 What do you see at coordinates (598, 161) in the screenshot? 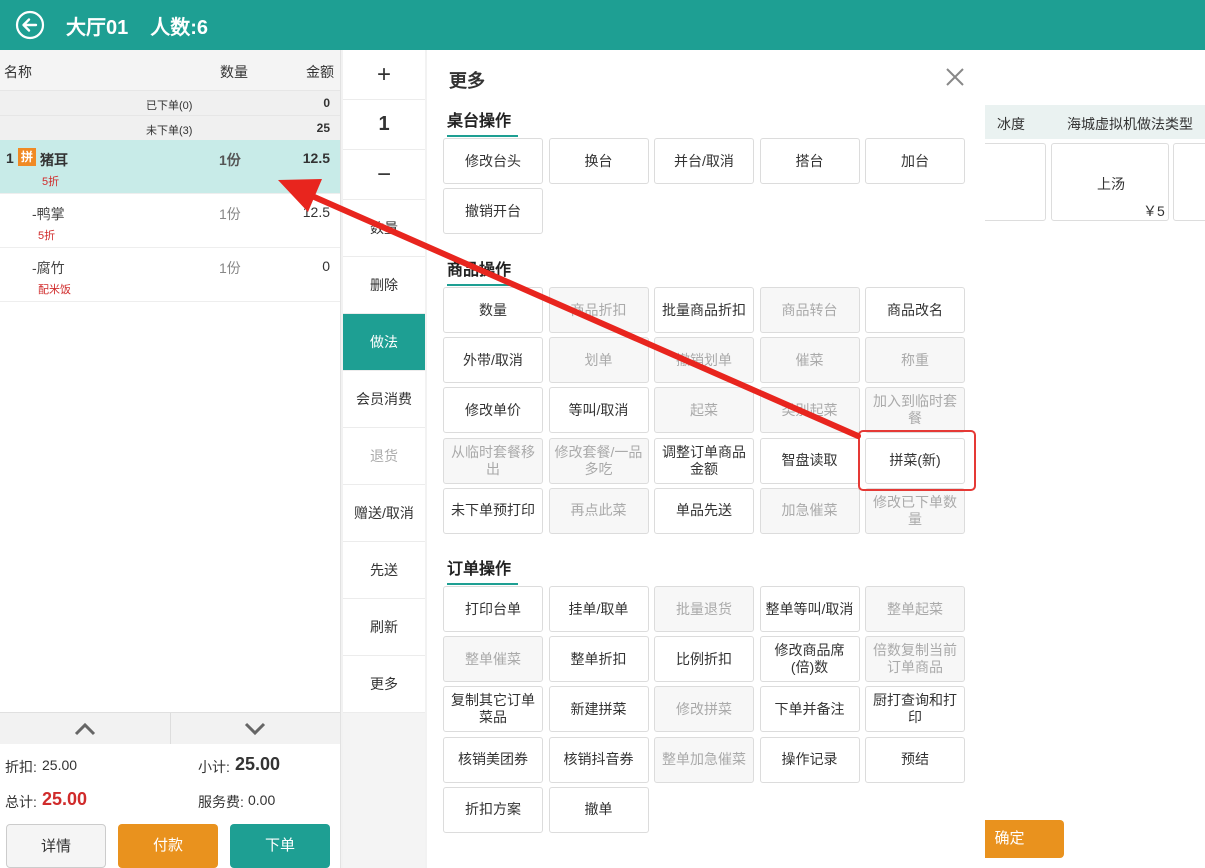
I see `operation-button: 换台` at bounding box center [598, 161].